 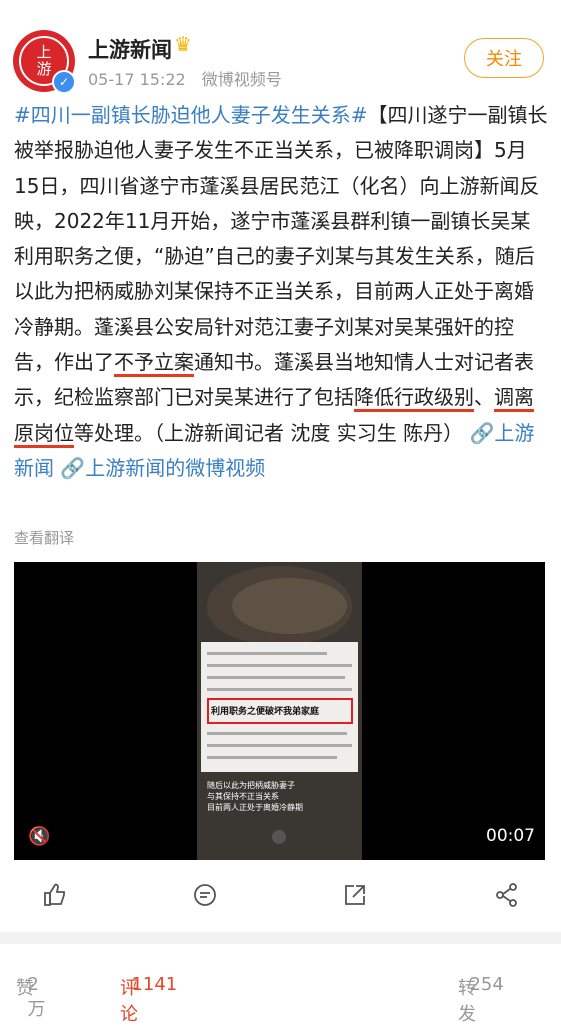 I want to click on post-header: 上 游 ✓ 上游新闻 ♛ 05-17 15:22 微博视频号 关注, so click(x=280, y=50).